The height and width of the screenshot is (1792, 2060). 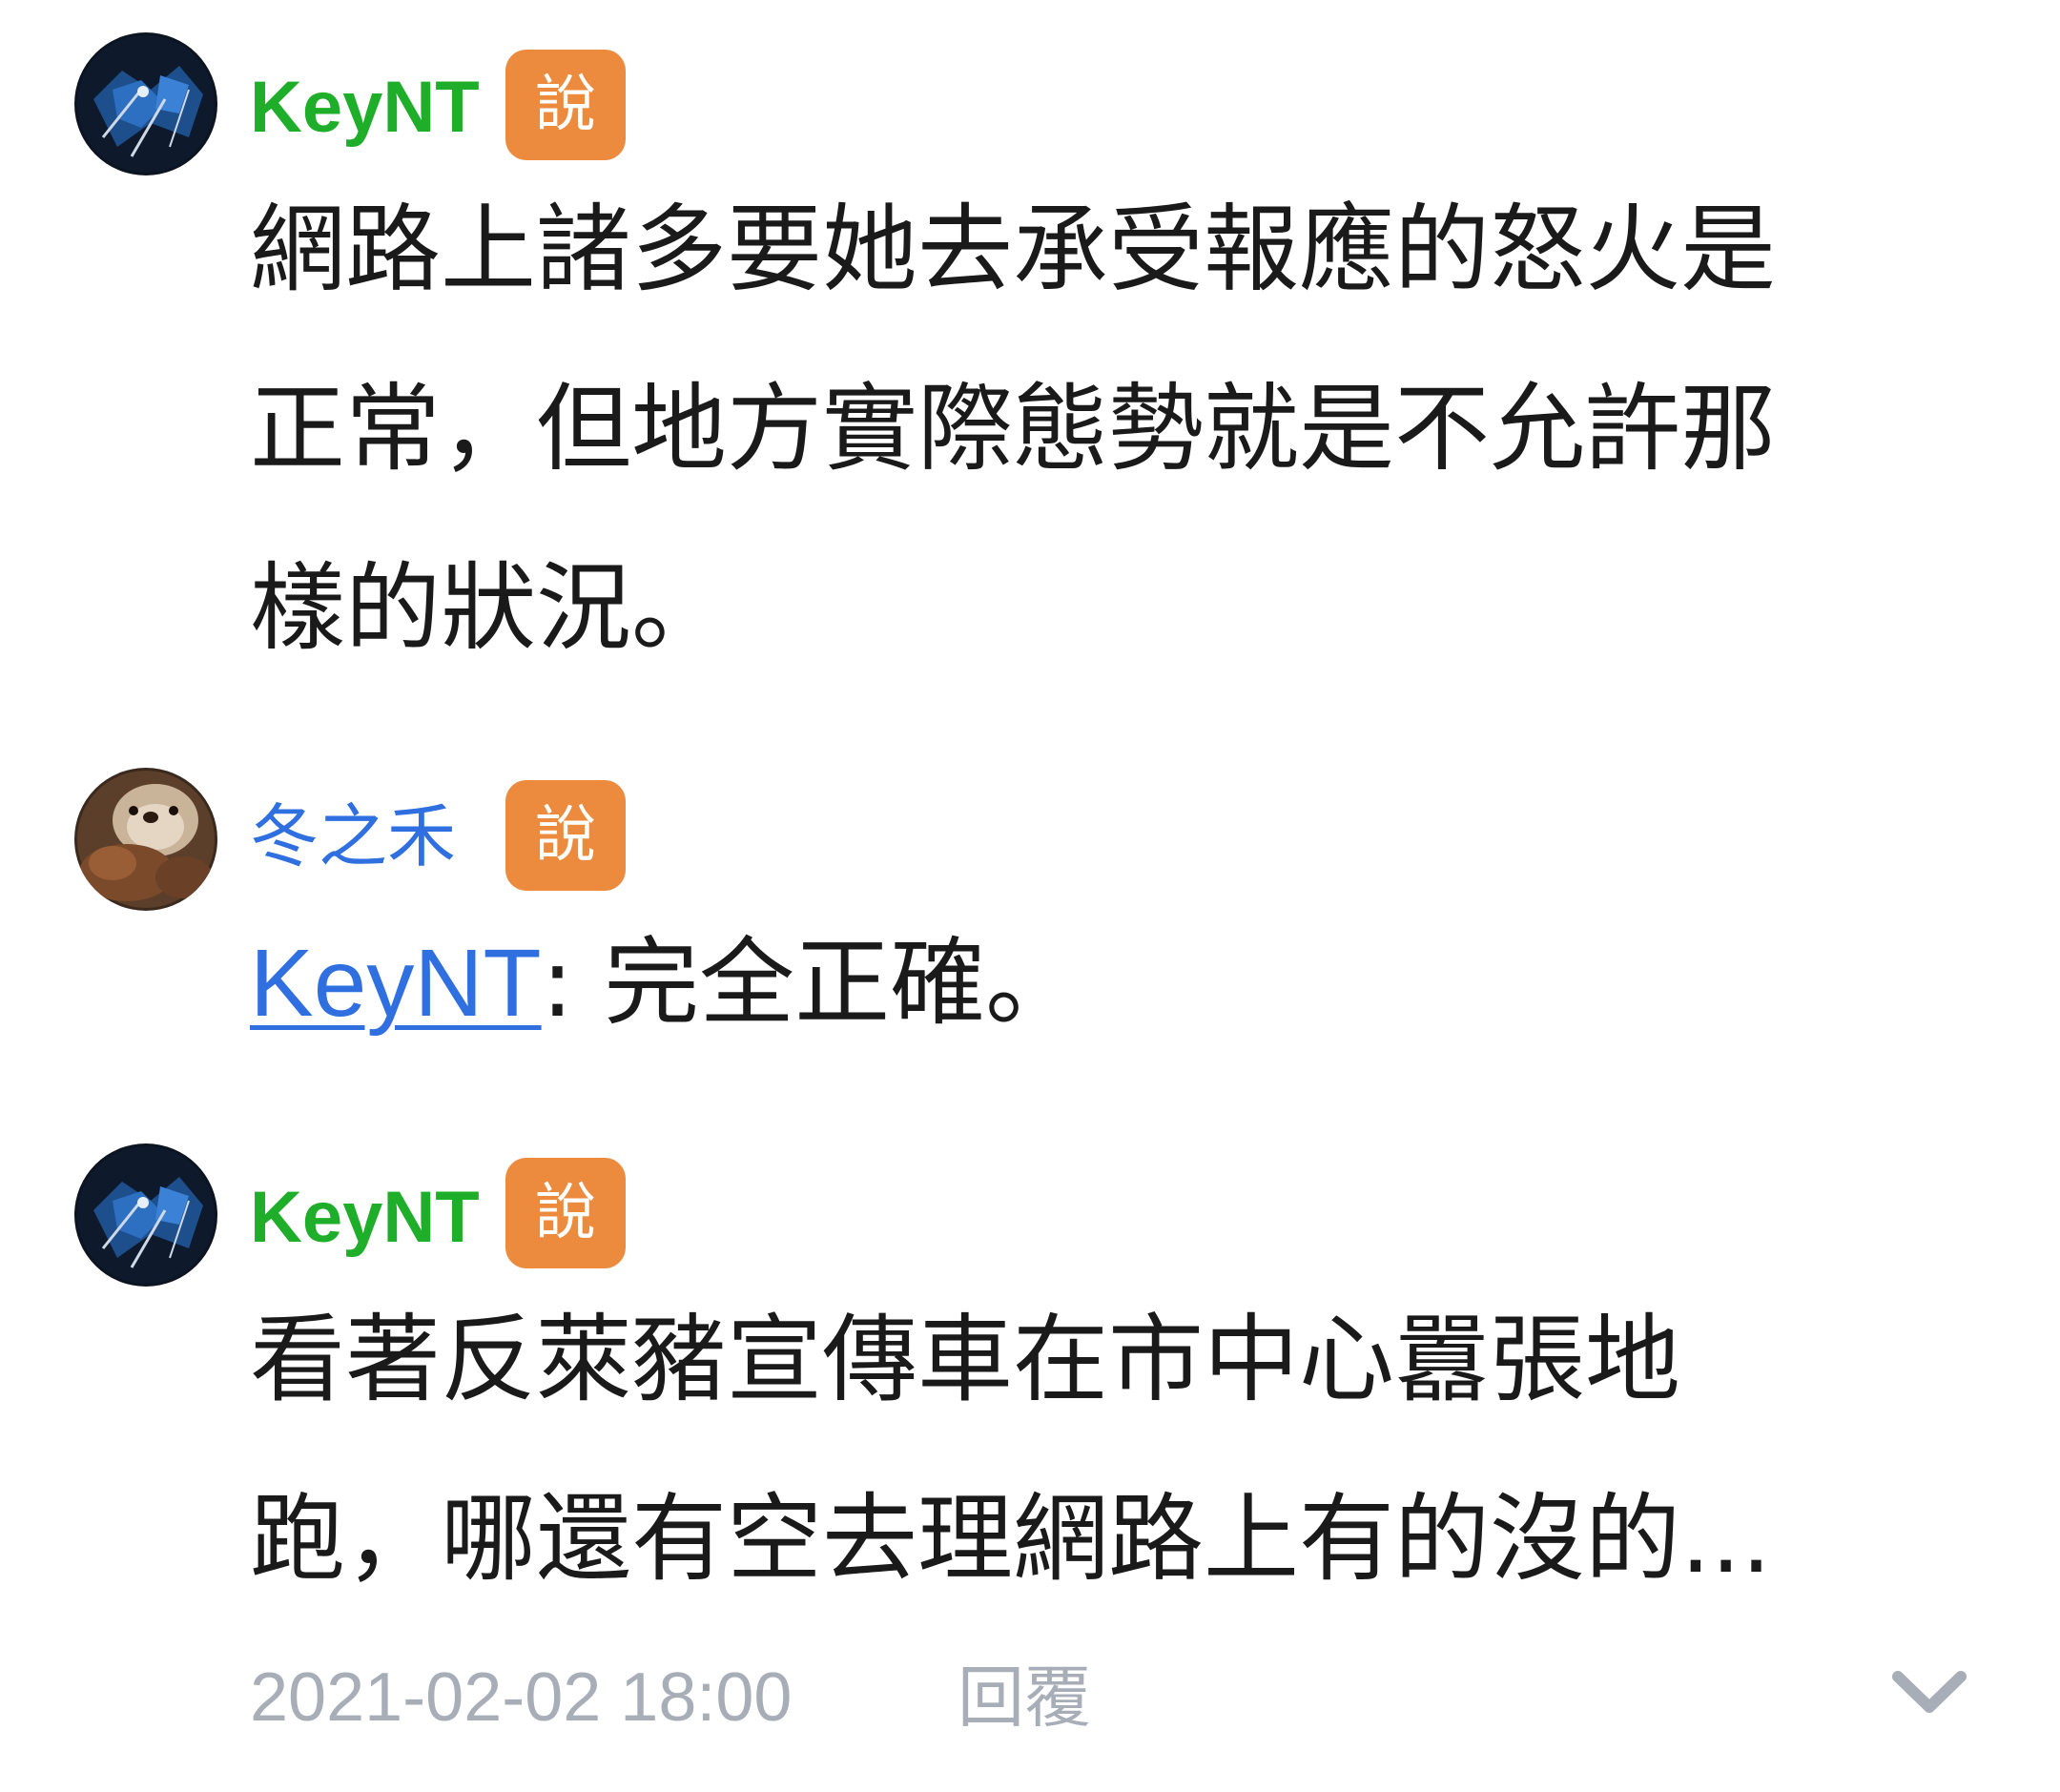 I want to click on sea-otter-avatar-icon, so click(x=145, y=839).